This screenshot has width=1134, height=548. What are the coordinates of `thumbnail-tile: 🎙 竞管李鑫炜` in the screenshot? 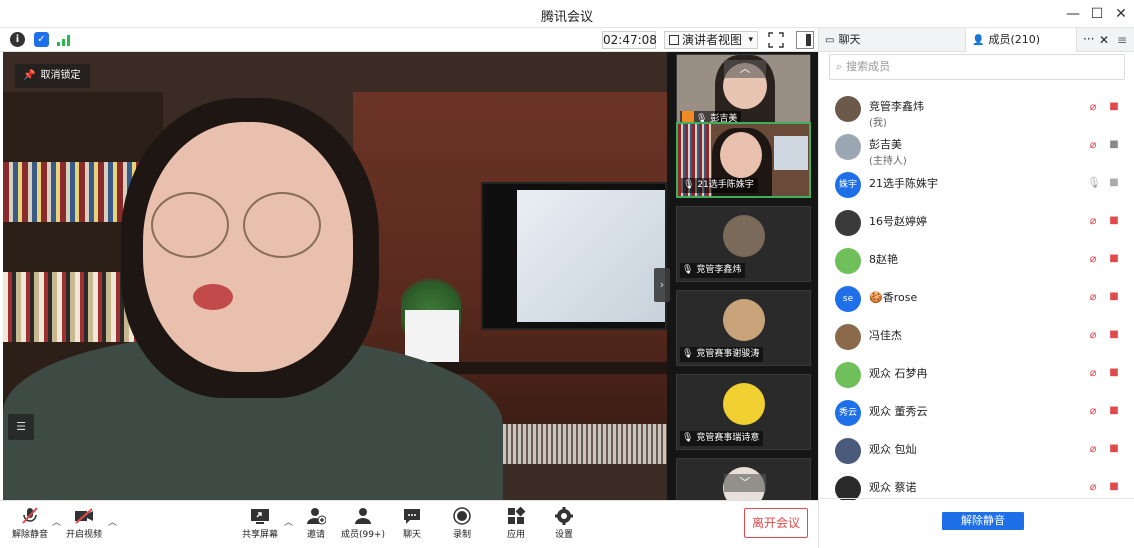 It's located at (743, 244).